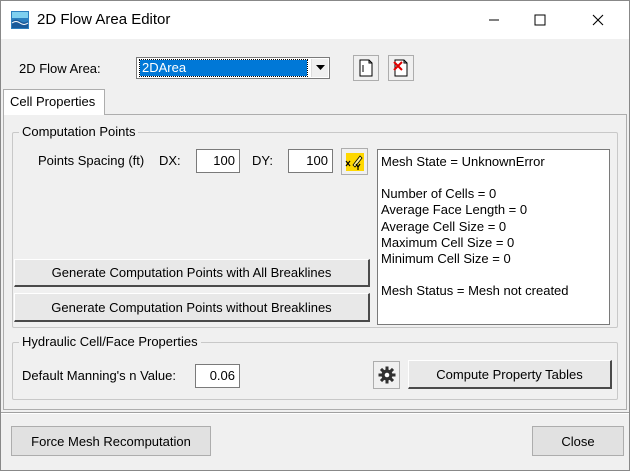 This screenshot has height=471, width=630. Describe the element at coordinates (578, 441) in the screenshot. I see `close-button: Close` at that location.